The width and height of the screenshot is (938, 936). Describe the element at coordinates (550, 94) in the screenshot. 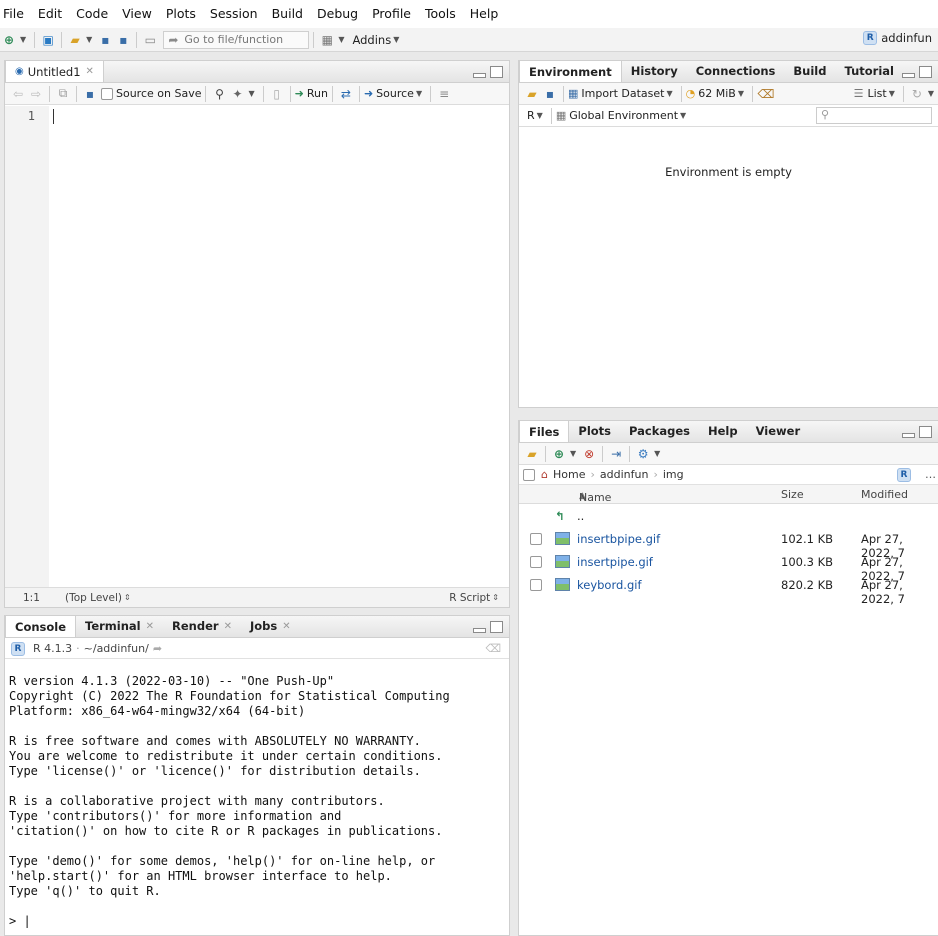

I see `save-workspace-icon: ▪` at that location.